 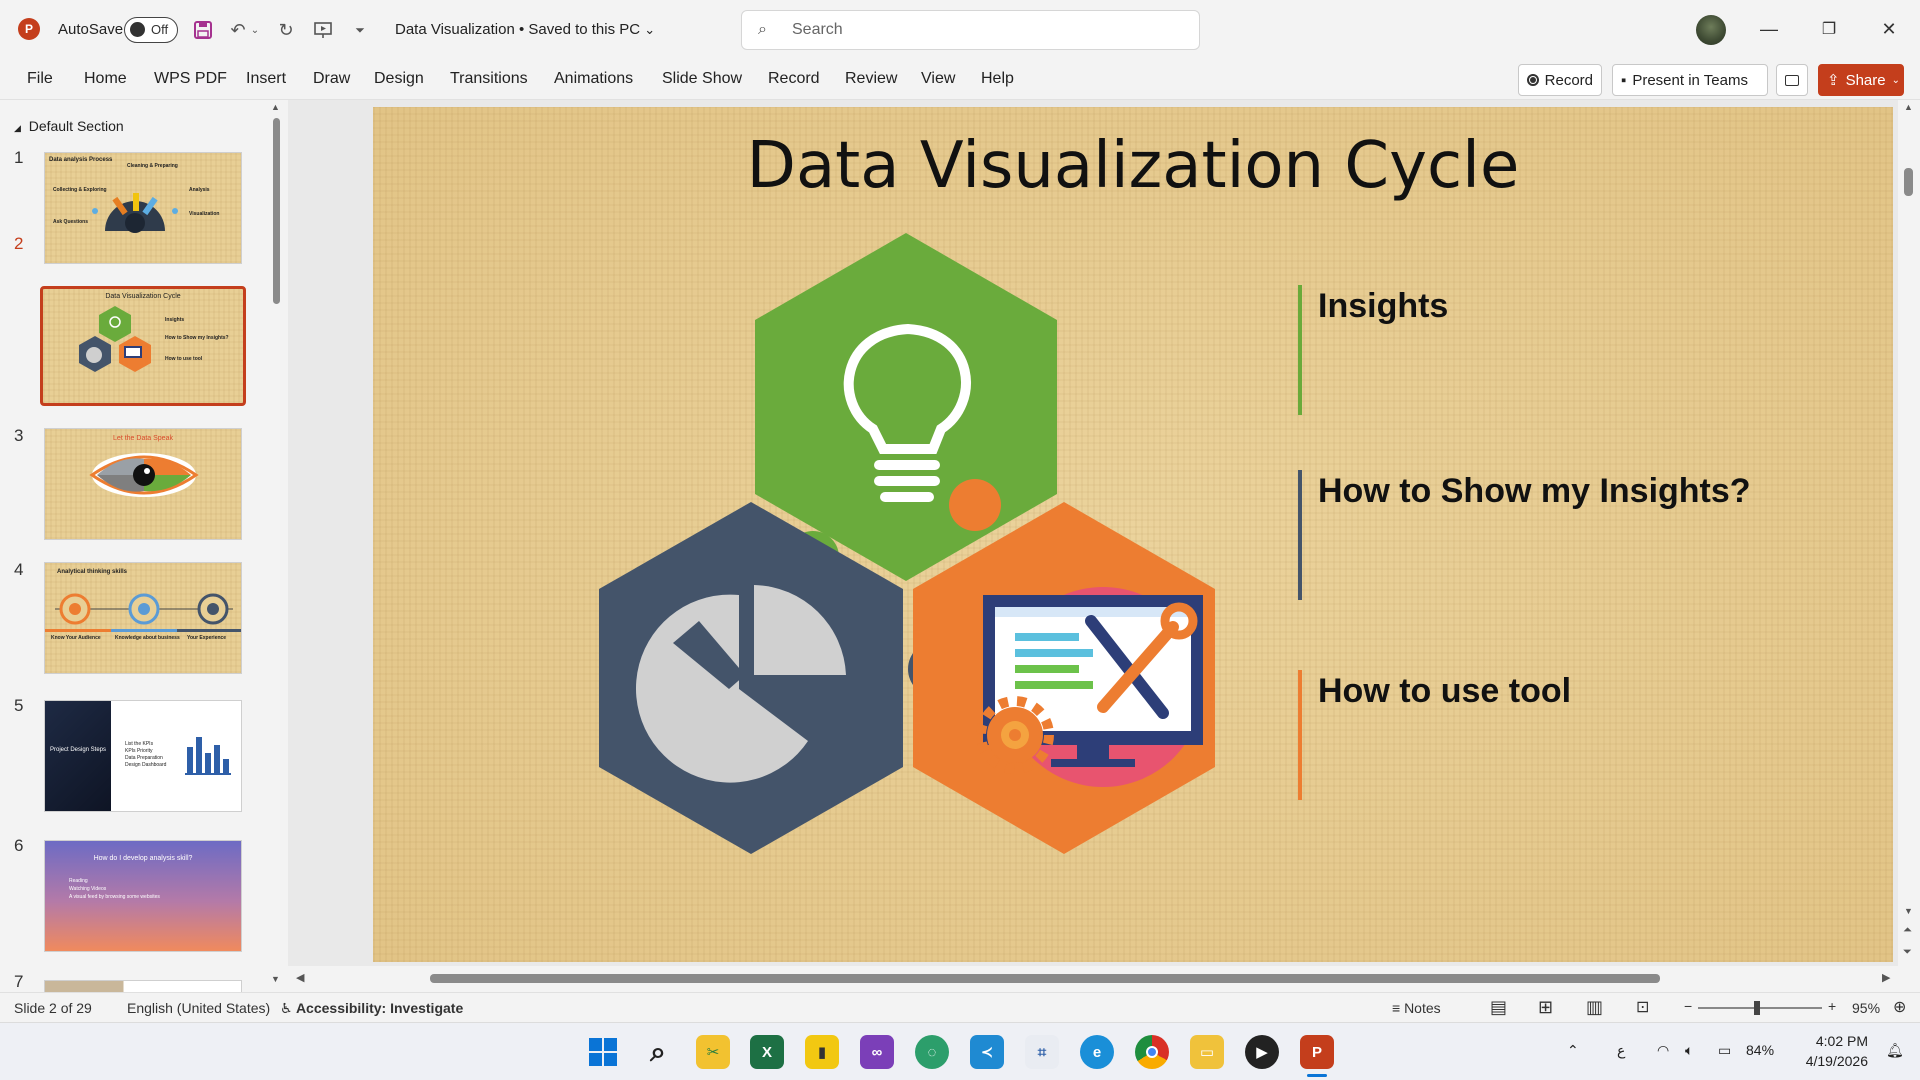 I want to click on zoom-in-icon: +, so click(x=1832, y=1006).